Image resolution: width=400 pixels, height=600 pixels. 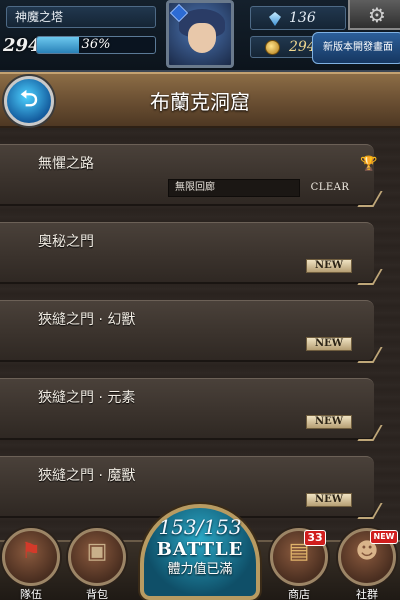 I want to click on stage-name: 奧秘之門, so click(x=66, y=242).